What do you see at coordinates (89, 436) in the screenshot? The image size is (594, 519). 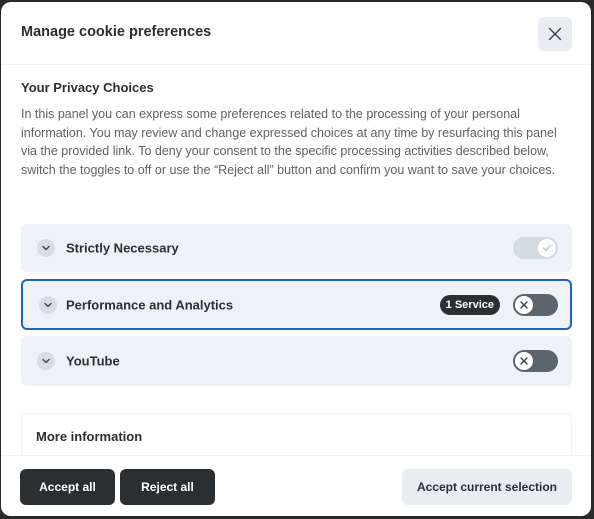 I see `more-information-title: More information` at bounding box center [89, 436].